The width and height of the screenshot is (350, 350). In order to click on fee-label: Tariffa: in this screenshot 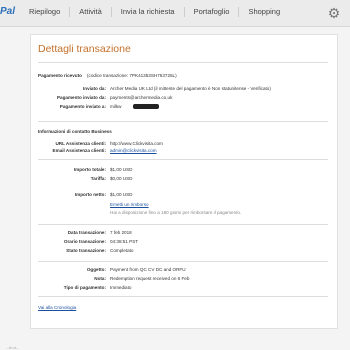, I will do `click(98, 178)`.